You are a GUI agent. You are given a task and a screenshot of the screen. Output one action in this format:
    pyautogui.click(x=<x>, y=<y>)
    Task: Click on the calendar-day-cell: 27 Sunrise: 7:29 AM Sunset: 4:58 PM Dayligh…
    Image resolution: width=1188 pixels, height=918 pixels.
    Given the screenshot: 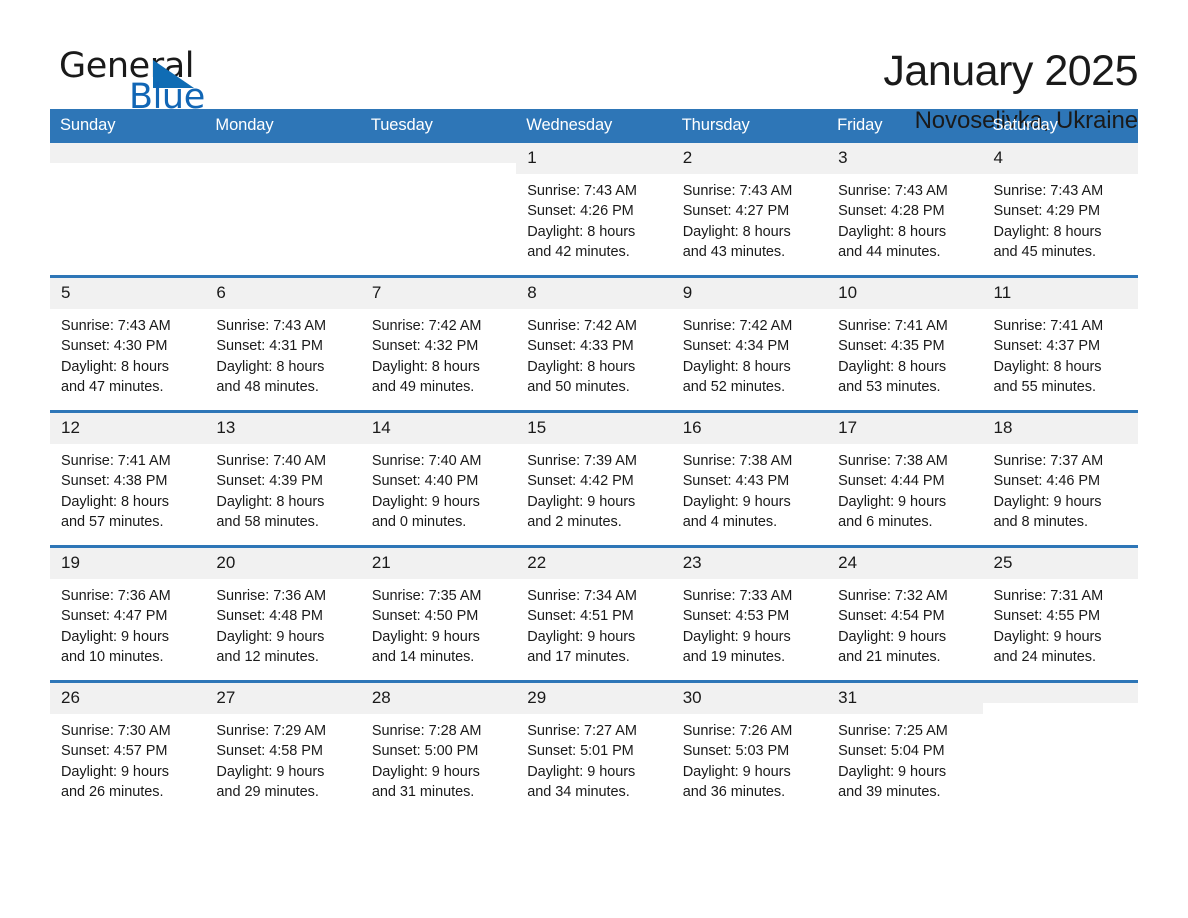 What is the action you would take?
    pyautogui.click(x=283, y=747)
    